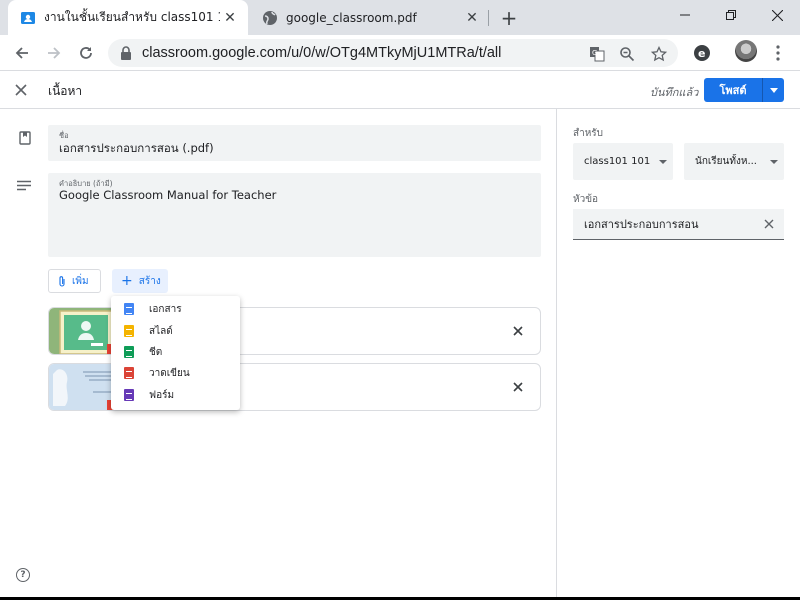 The width and height of the screenshot is (800, 600). What do you see at coordinates (769, 224) in the screenshot?
I see `clear-topic-icon` at bounding box center [769, 224].